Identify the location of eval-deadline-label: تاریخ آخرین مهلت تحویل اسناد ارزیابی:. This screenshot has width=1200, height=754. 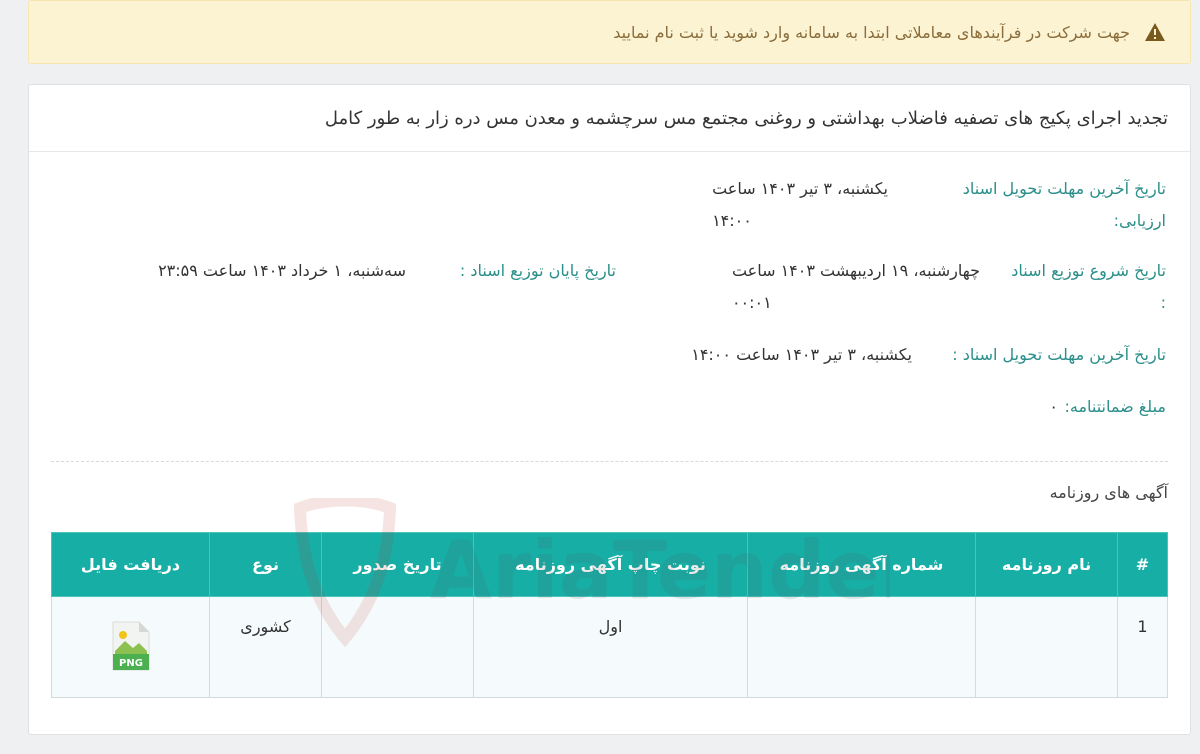
(1064, 204).